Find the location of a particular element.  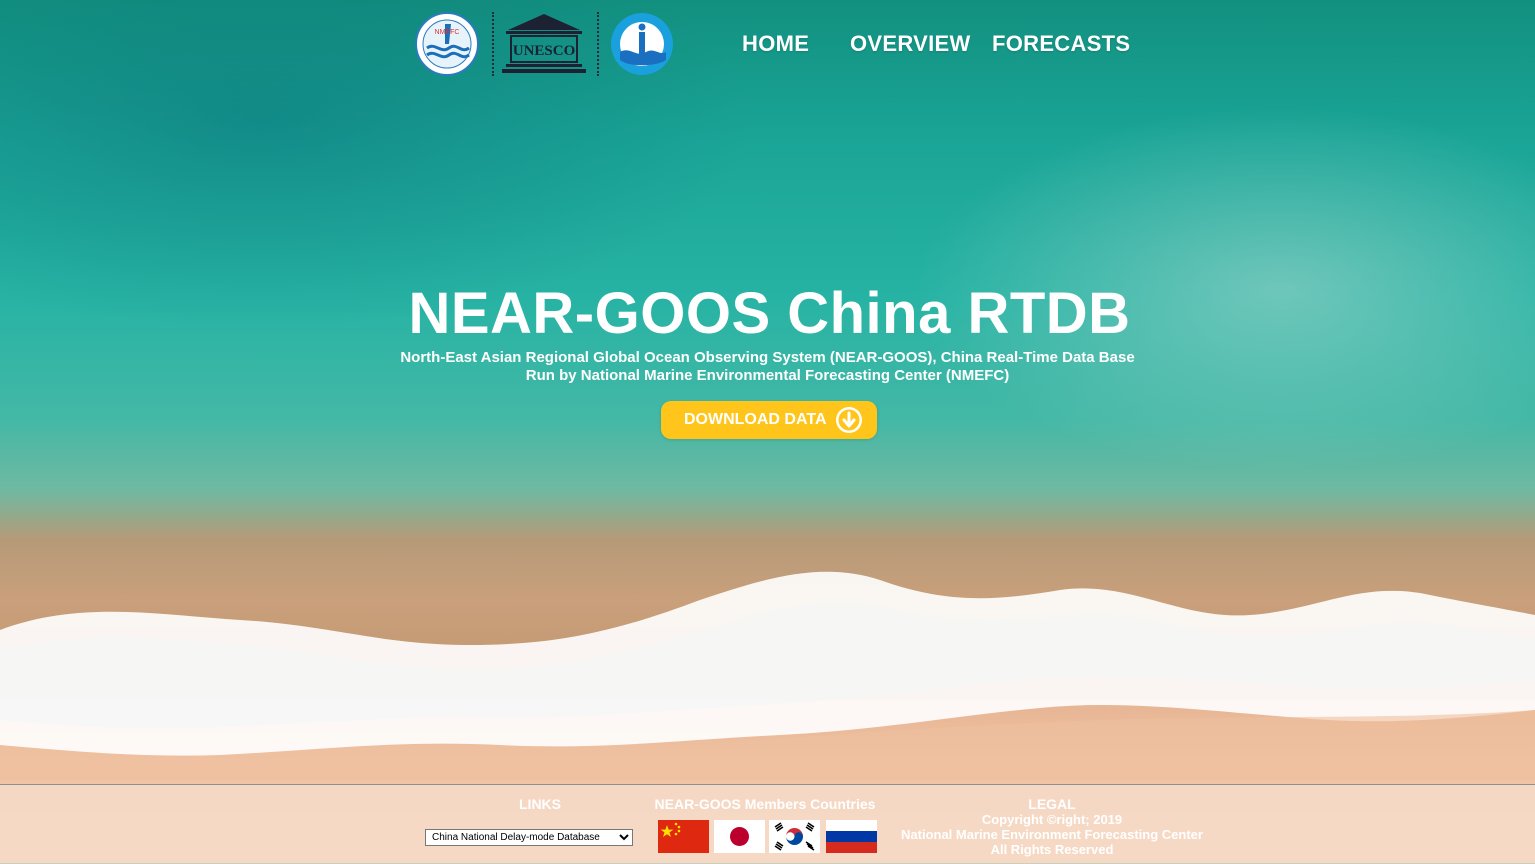

members-heading: NEAR-GOOS Members Countries is located at coordinates (765, 804).